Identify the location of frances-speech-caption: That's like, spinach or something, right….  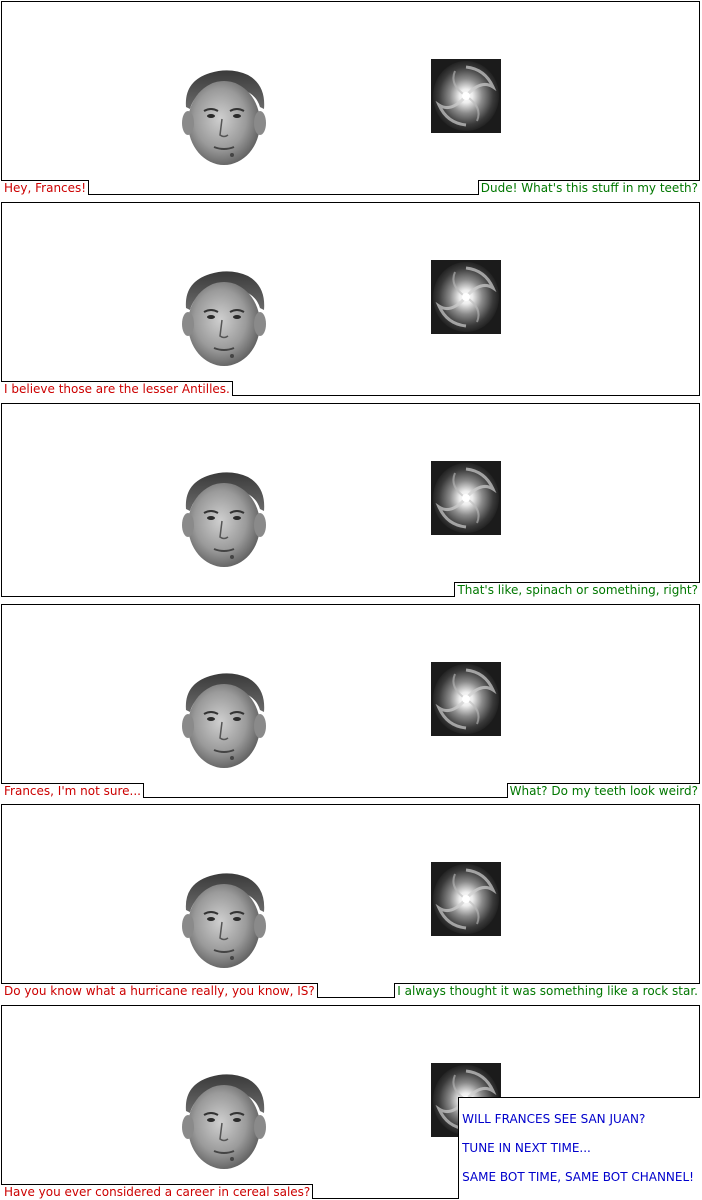
(577, 589).